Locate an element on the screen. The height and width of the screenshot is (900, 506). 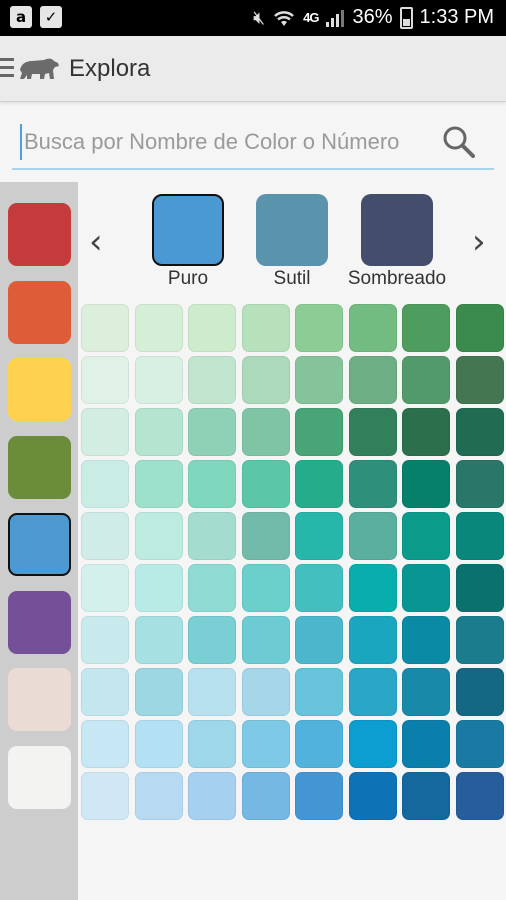
color-family-blue is located at coordinates (39, 544).